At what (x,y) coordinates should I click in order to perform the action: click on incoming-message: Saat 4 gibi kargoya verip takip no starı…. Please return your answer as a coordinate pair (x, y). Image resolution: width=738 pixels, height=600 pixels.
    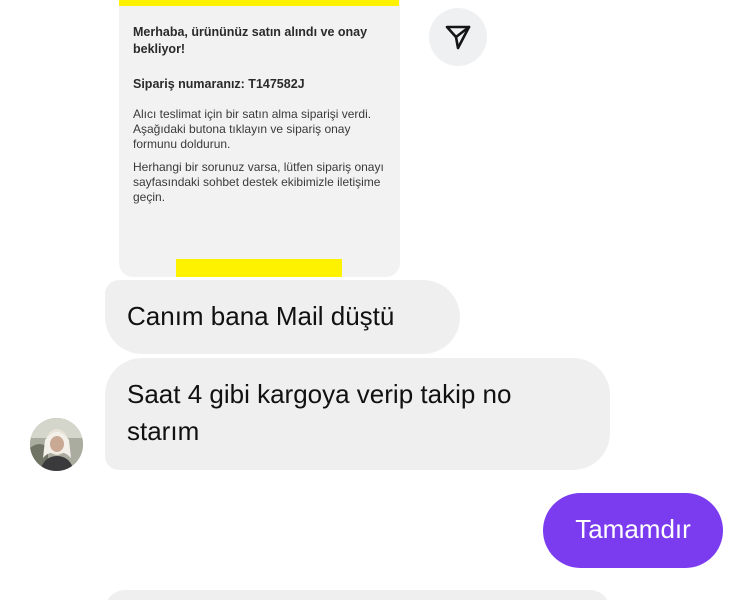
    Looking at the image, I should click on (357, 414).